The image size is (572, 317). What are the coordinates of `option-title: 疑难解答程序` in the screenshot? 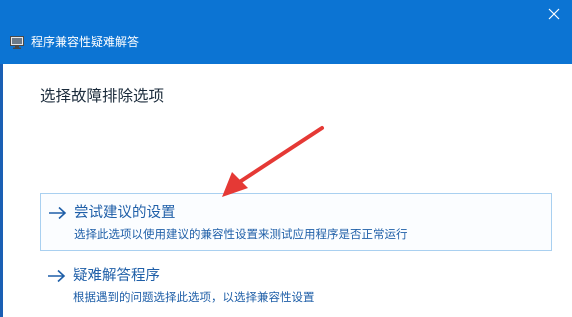 It's located at (116, 276).